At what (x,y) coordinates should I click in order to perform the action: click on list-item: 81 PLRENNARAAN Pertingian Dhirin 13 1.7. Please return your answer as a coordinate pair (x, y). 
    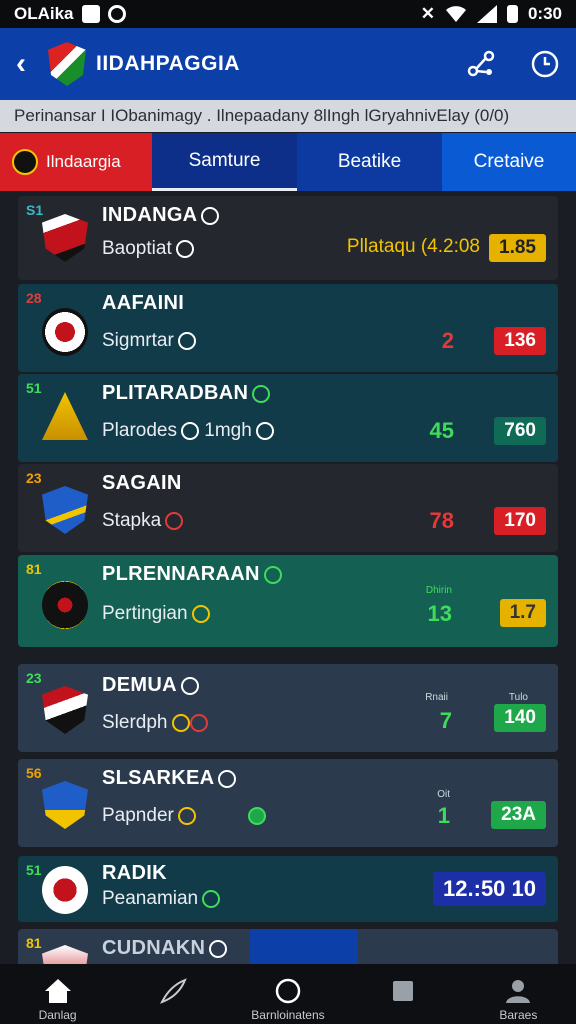
    Looking at the image, I should click on (288, 601).